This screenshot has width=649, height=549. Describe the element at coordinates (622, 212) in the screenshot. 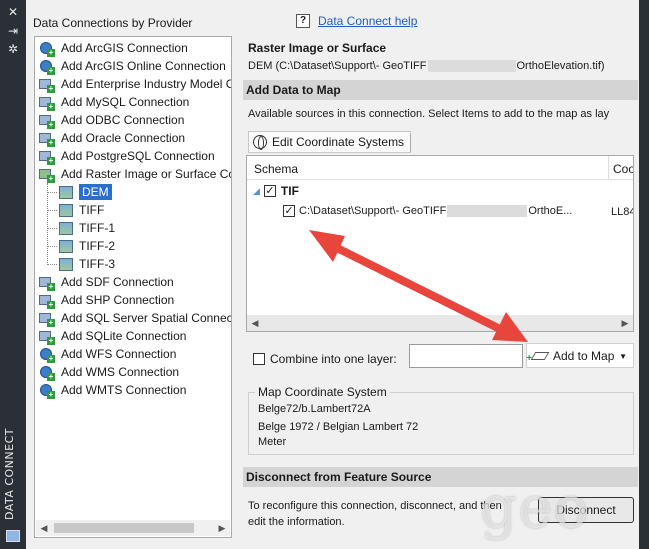

I see `item-coordinate-system: LL84` at that location.